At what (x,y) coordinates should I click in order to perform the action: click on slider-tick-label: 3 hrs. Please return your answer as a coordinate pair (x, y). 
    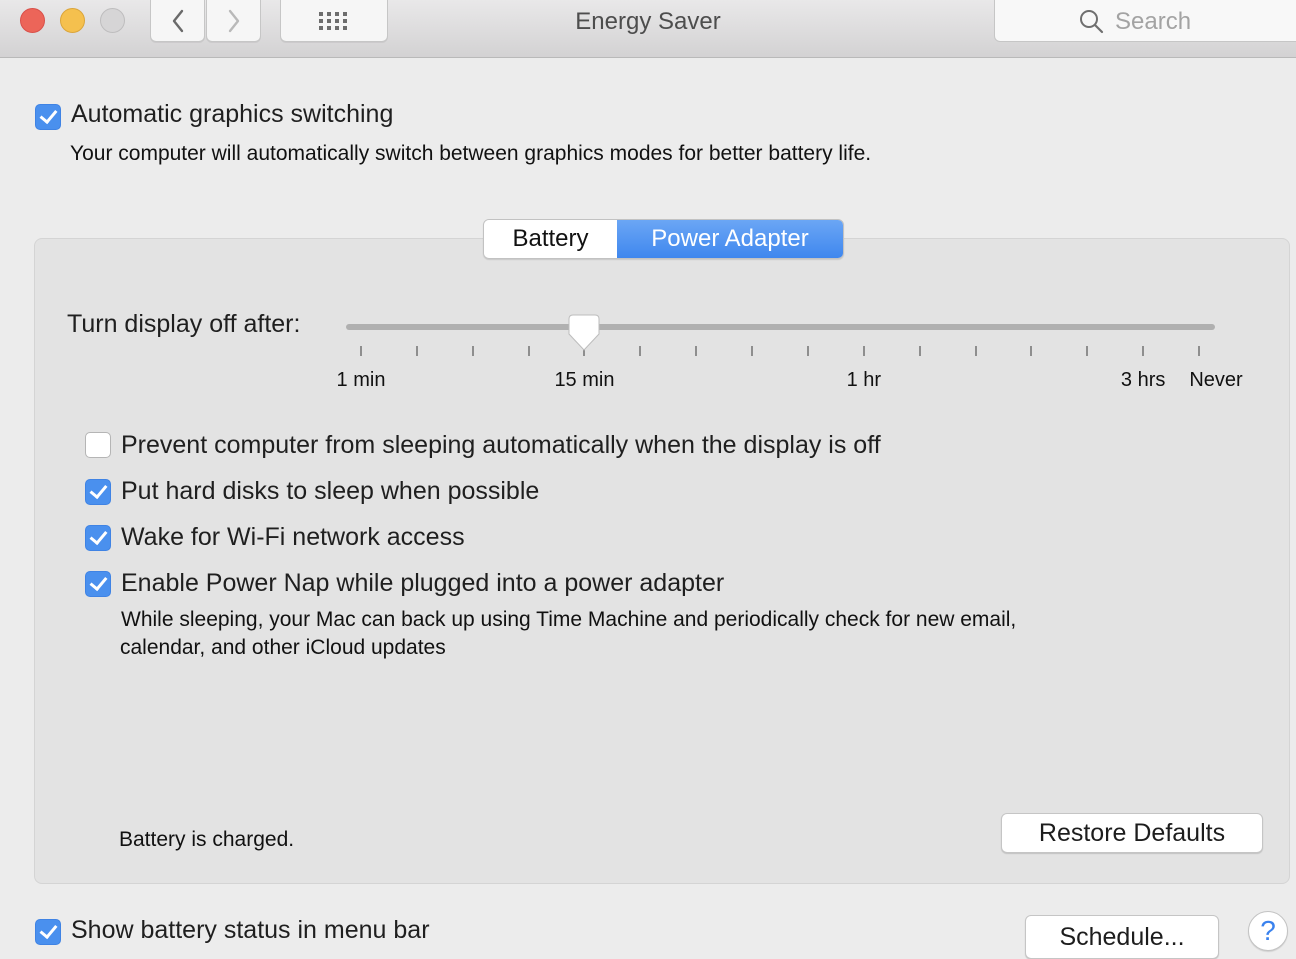
    Looking at the image, I should click on (1143, 380).